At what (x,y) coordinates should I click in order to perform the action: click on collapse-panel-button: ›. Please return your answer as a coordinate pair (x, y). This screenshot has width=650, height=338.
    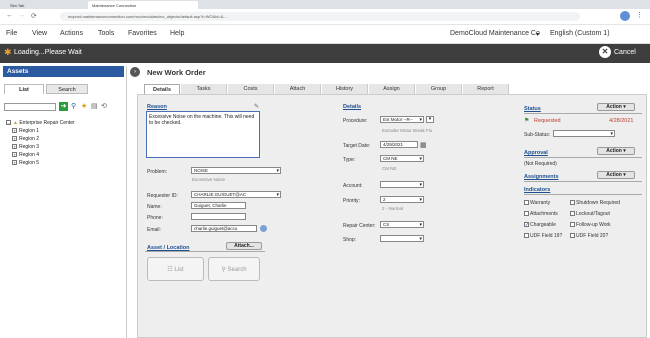
    Looking at the image, I should click on (135, 72).